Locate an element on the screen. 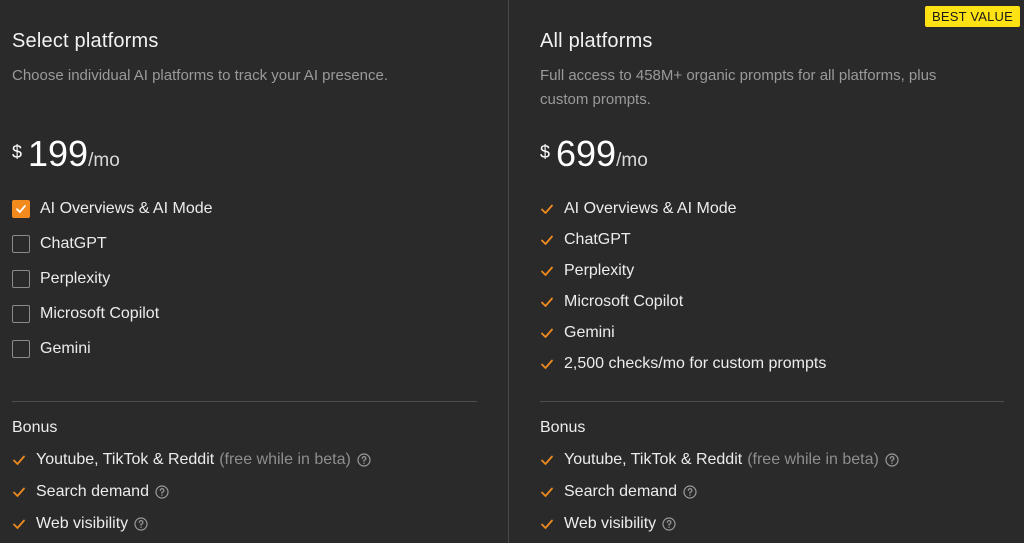 The image size is (1024, 543). platform-option-copilot: Microsoft Copilot is located at coordinates (85, 314).